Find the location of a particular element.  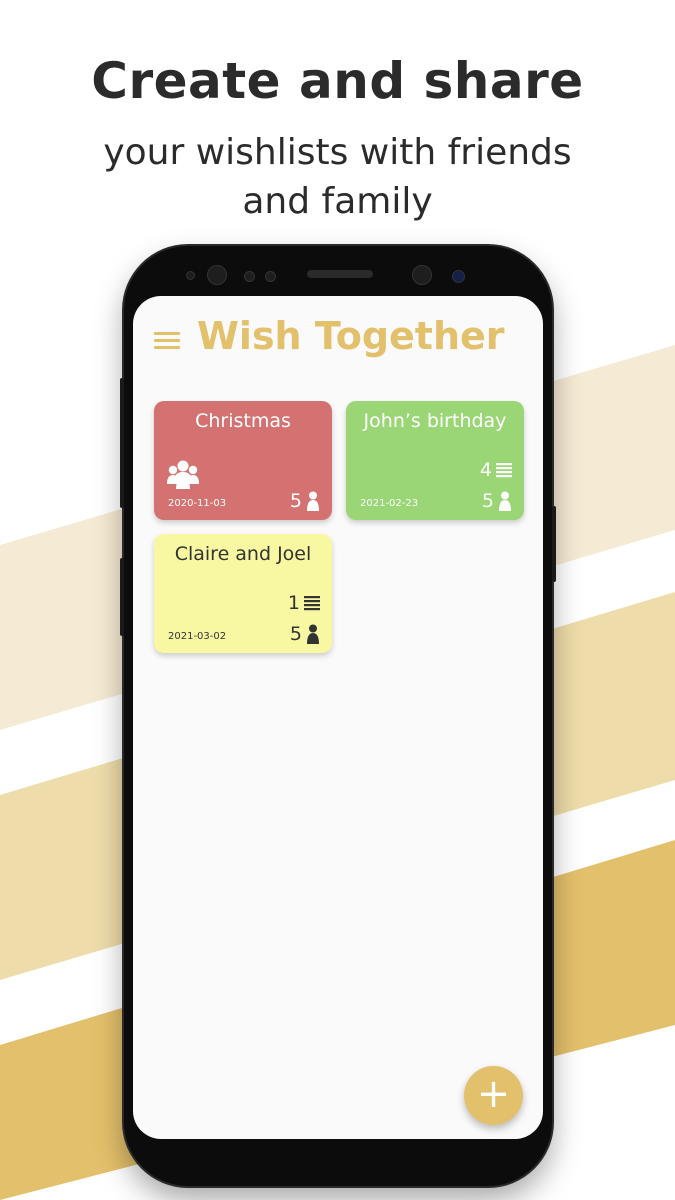

hamburger-menu-icon is located at coordinates (167, 341).